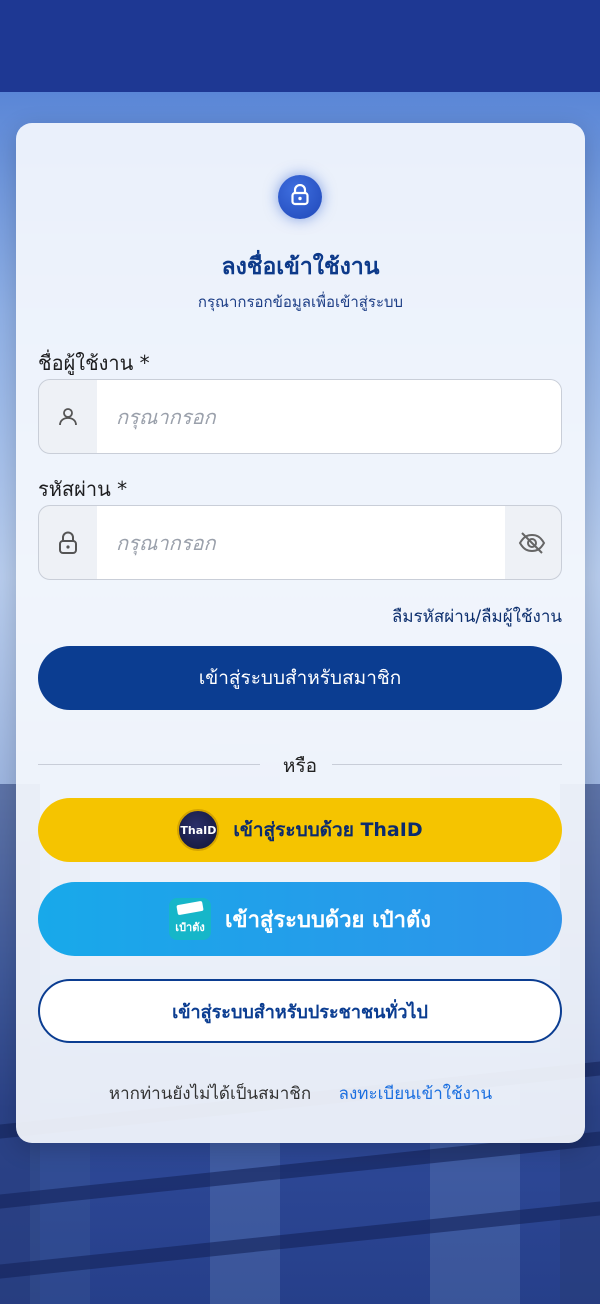  I want to click on eye-off-icon, so click(532, 542).